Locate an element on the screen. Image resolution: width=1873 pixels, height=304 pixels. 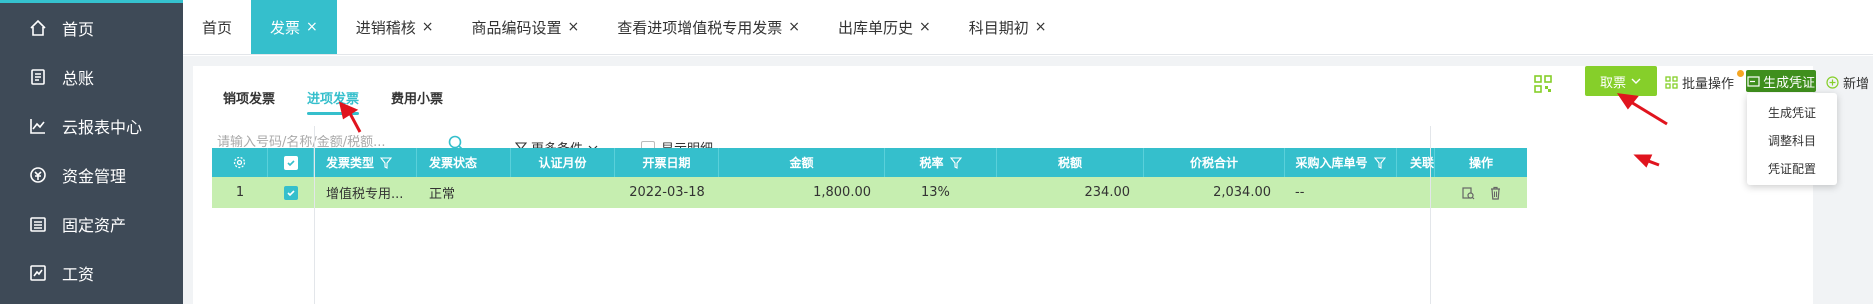
cell-invoice-status: 正常 is located at coordinates (442, 194).